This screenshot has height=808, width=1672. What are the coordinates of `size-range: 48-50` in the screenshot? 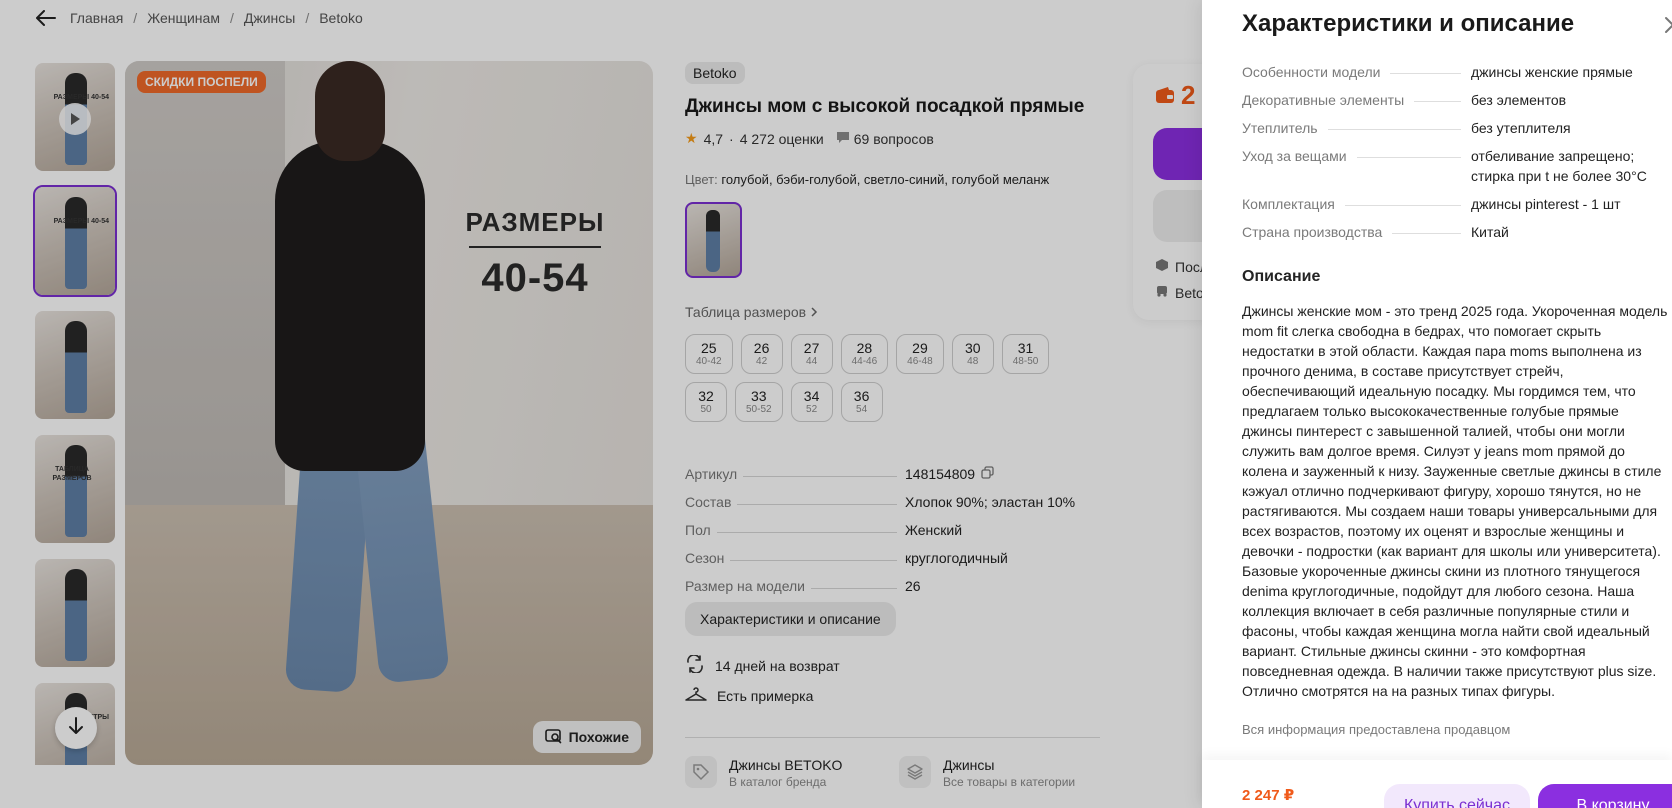 It's located at (1025, 361).